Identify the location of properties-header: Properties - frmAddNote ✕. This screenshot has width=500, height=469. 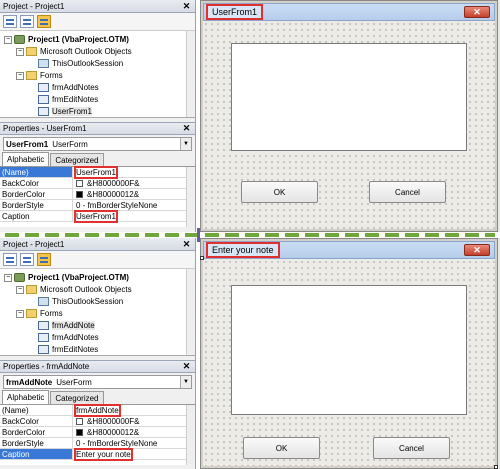
(97, 366).